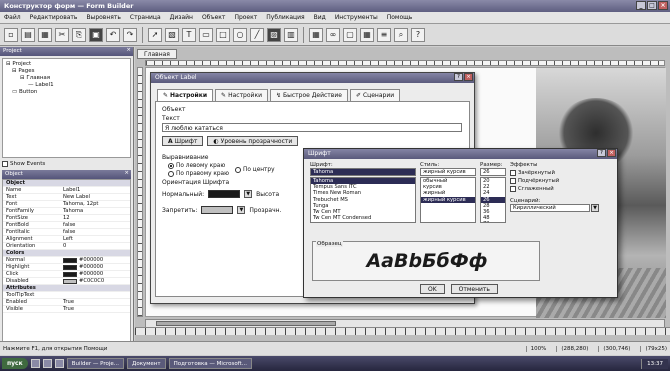 Image resolution: width=670 pixels, height=371 pixels. I want to click on antialias-checkbox: Сглаженный, so click(556, 189).